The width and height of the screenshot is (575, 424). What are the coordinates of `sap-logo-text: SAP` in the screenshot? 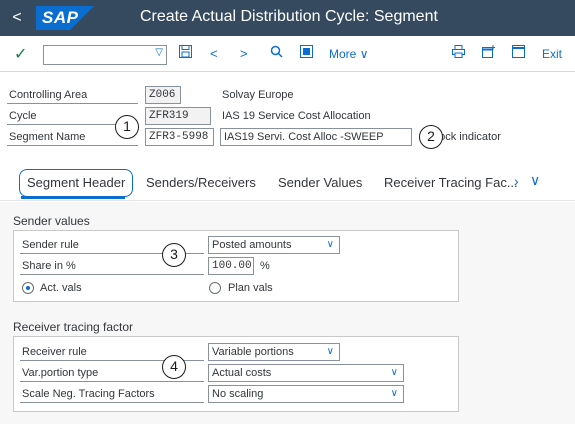 It's located at (60, 17).